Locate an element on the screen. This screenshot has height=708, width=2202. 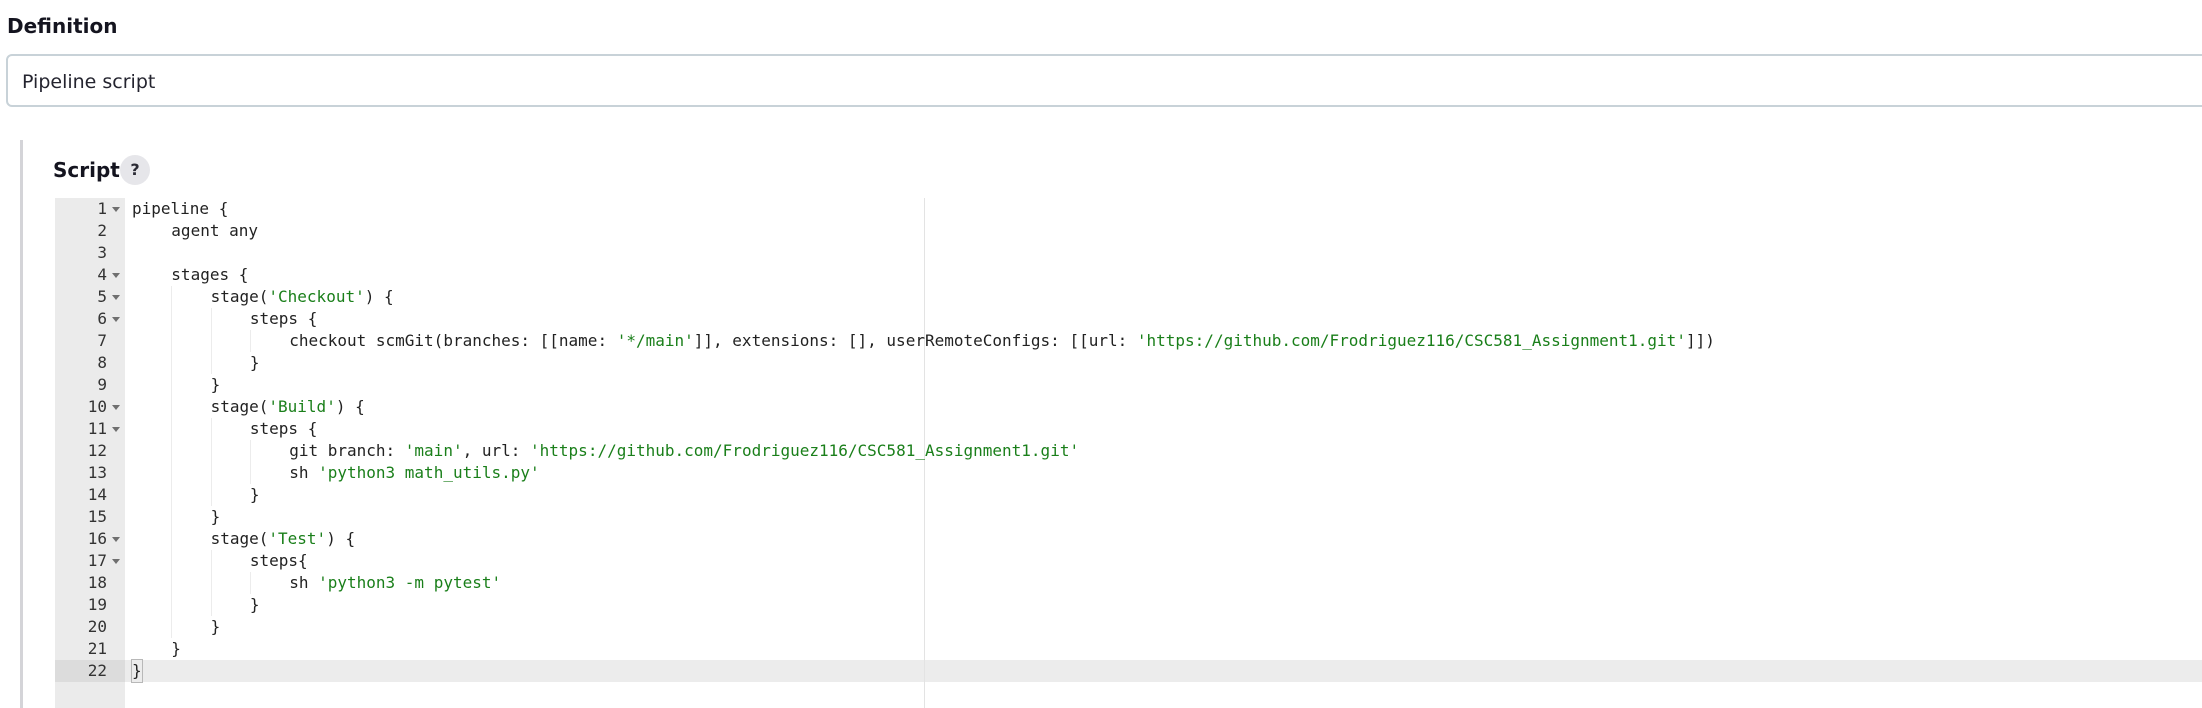
code-token: , url: is located at coordinates (496, 450).